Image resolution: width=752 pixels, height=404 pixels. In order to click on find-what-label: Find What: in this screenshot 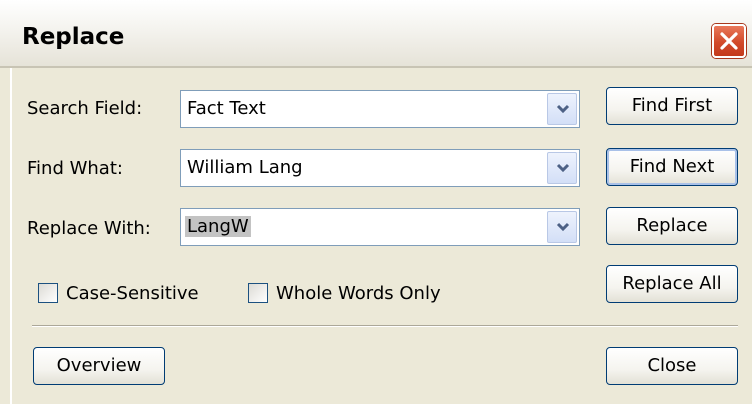, I will do `click(75, 168)`.